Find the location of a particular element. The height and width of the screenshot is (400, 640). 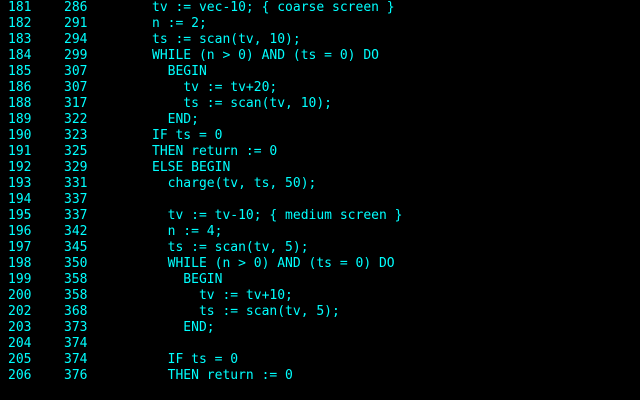

address-offset: 286 is located at coordinates (76, 7).